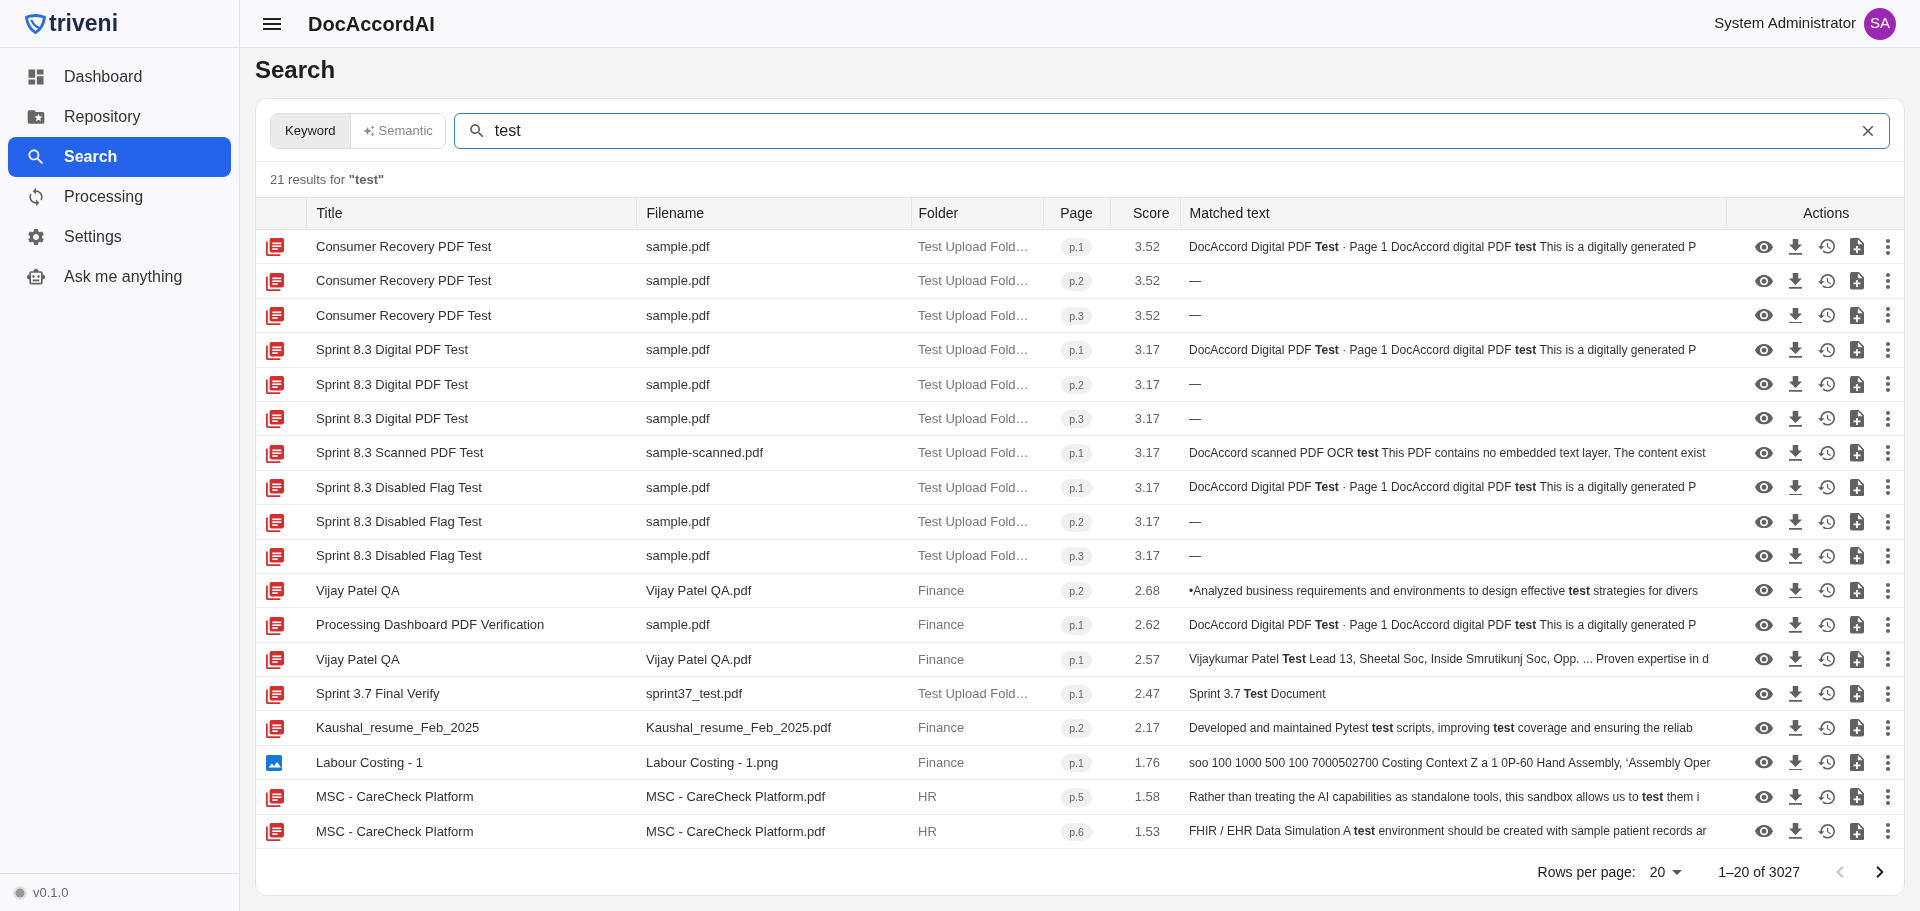  What do you see at coordinates (1147, 797) in the screenshot?
I see `relevance-score: 1.58` at bounding box center [1147, 797].